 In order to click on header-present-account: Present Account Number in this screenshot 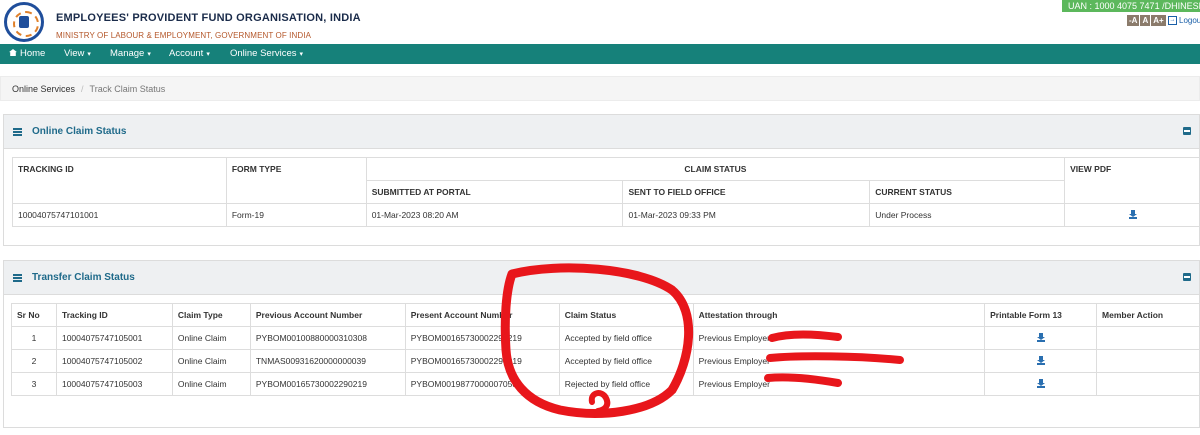, I will do `click(482, 315)`.